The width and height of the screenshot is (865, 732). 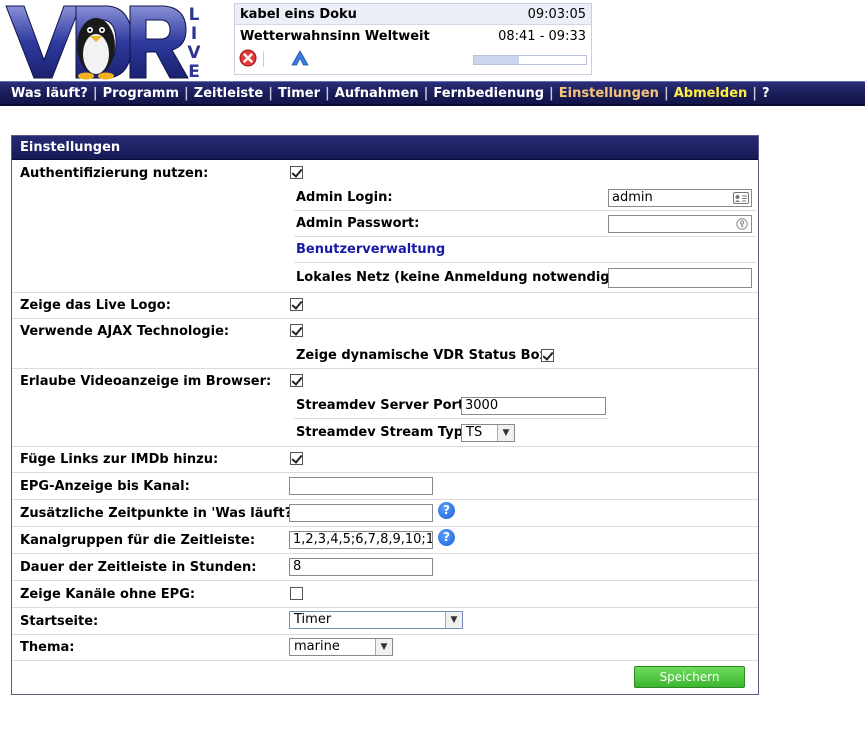 I want to click on menu-programm: Programm, so click(x=141, y=93).